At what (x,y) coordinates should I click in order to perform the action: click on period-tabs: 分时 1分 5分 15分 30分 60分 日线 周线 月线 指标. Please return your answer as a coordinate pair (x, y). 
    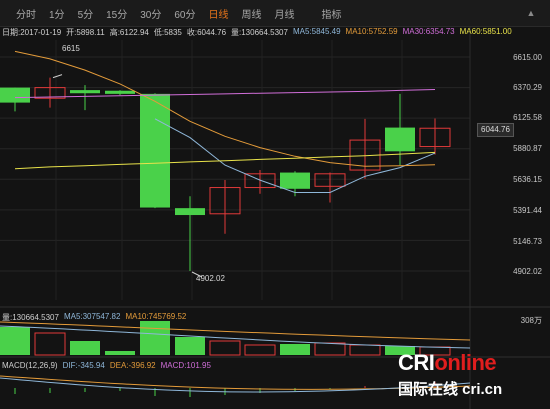
    Looking at the image, I should click on (185, 13).